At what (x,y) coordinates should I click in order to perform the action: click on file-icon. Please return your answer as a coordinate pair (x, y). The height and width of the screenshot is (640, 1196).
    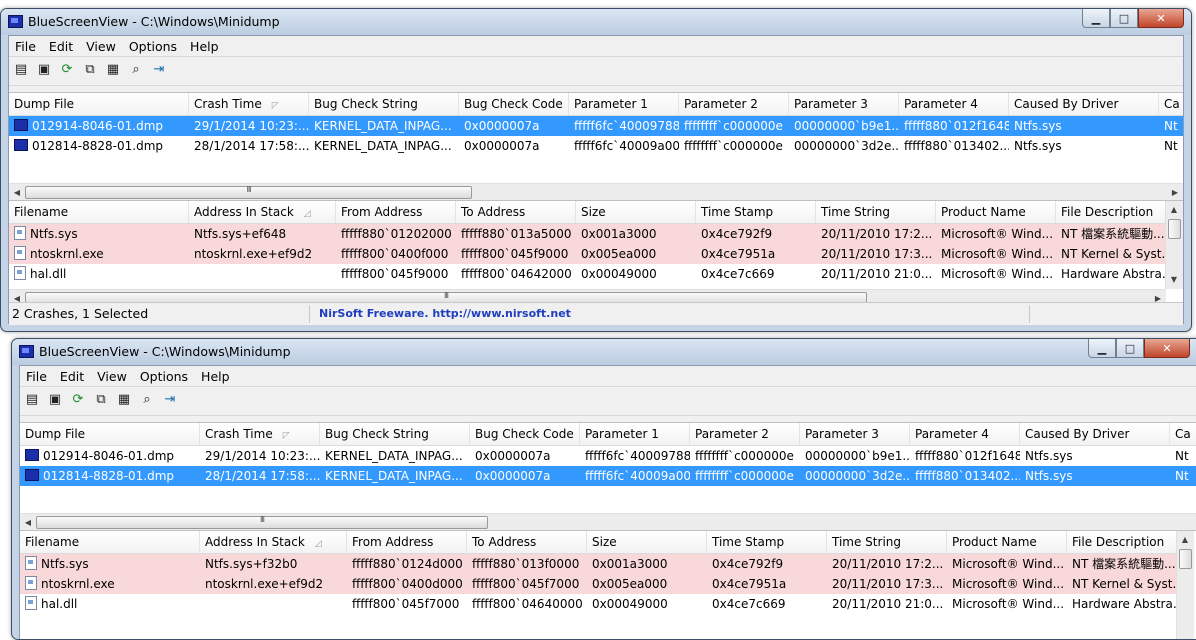
    Looking at the image, I should click on (31, 603).